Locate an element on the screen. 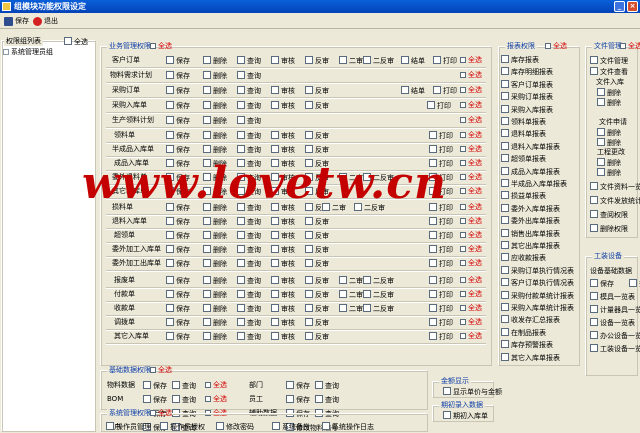 The width and height of the screenshot is (640, 433). report-checkbox: 退料单报表 is located at coordinates (523, 133).